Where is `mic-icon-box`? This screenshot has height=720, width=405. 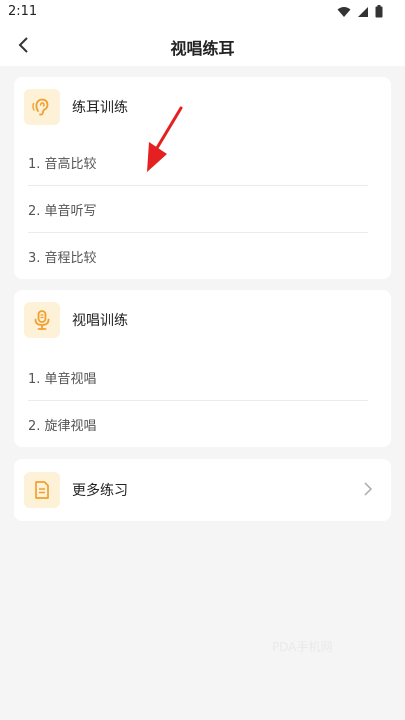 mic-icon-box is located at coordinates (42, 319).